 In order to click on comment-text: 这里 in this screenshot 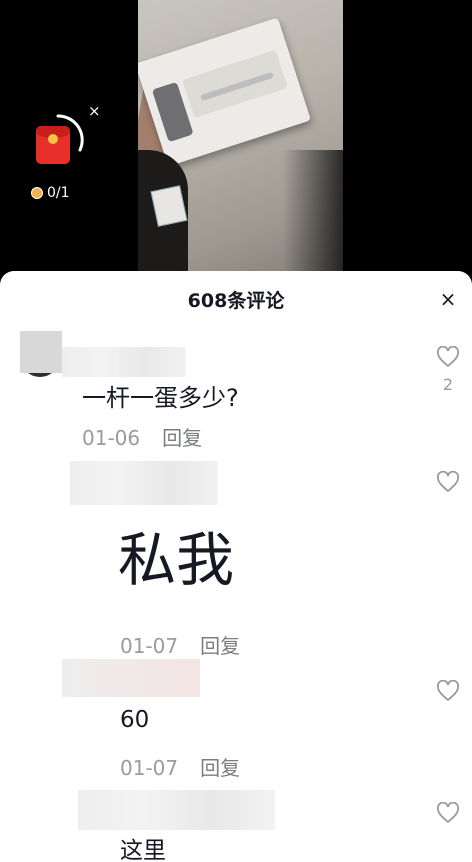, I will do `click(143, 850)`.